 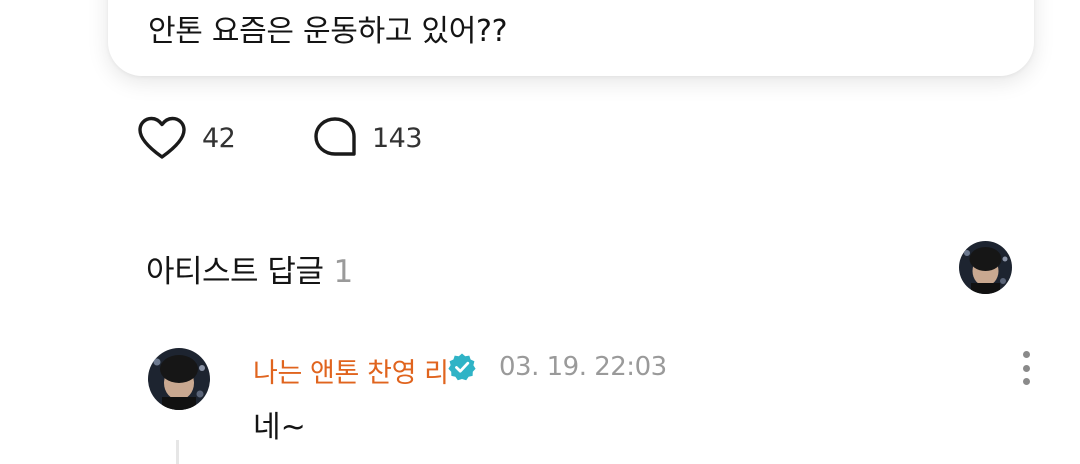 What do you see at coordinates (343, 272) in the screenshot?
I see `artist-reply-count: 1` at bounding box center [343, 272].